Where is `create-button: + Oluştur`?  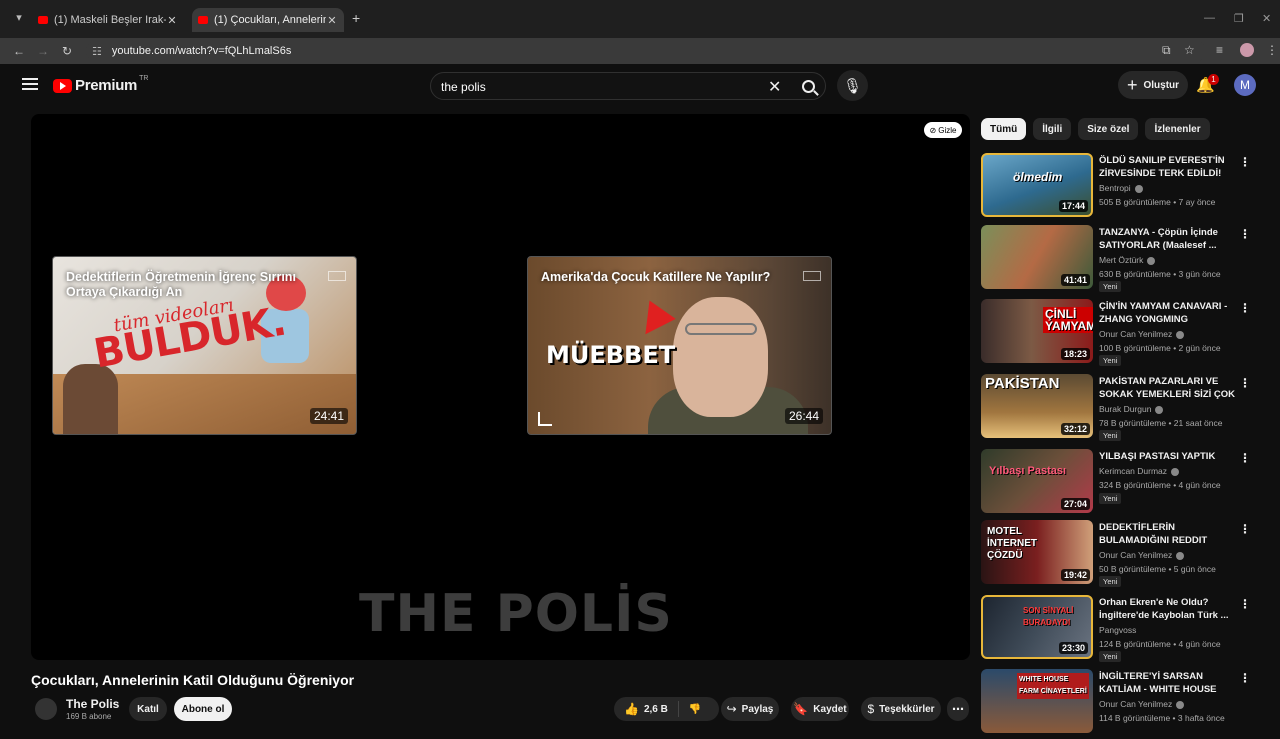 create-button: + Oluştur is located at coordinates (1153, 85).